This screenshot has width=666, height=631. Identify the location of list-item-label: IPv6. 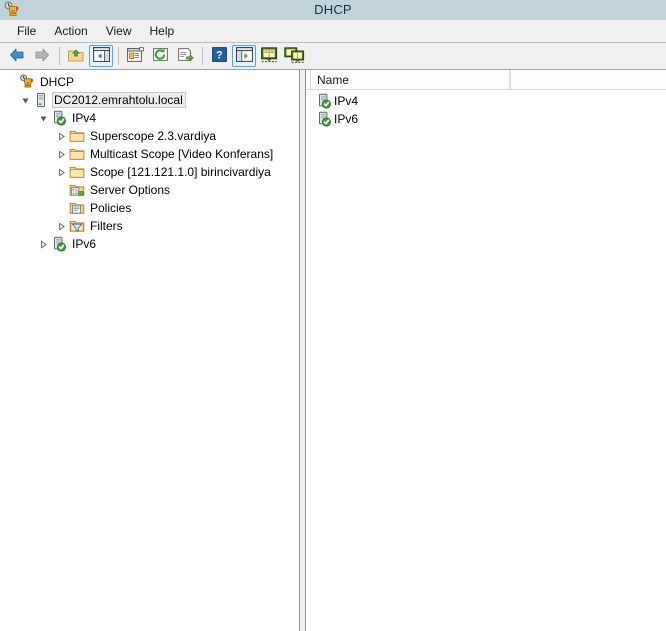
(346, 119).